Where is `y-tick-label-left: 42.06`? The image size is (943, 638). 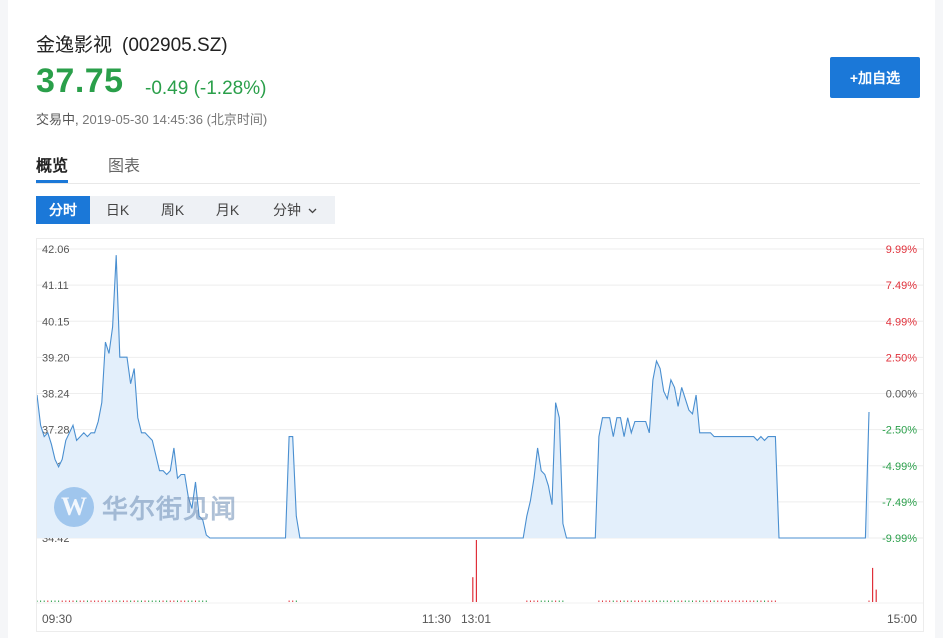
y-tick-label-left: 42.06 is located at coordinates (56, 250).